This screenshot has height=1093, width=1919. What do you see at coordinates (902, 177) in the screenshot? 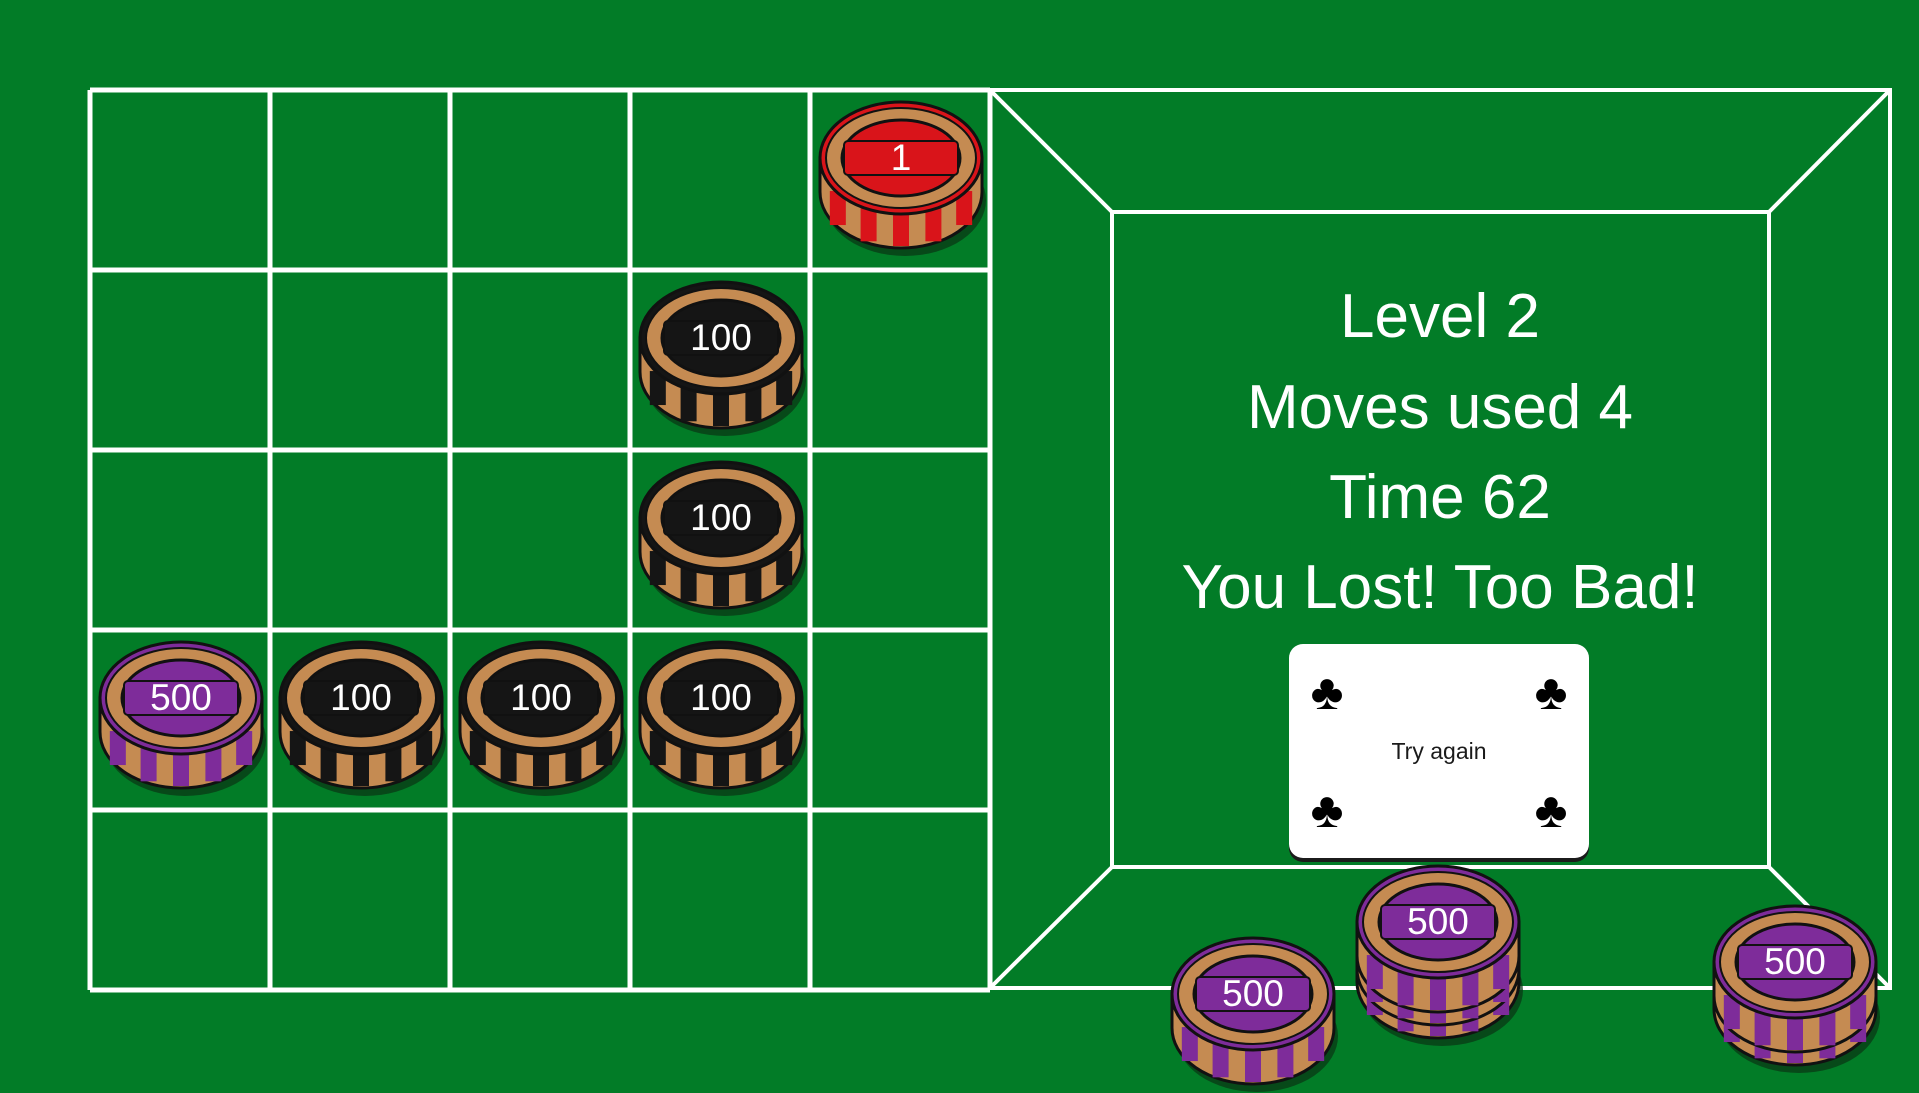
I see `chip-red: 1` at bounding box center [902, 177].